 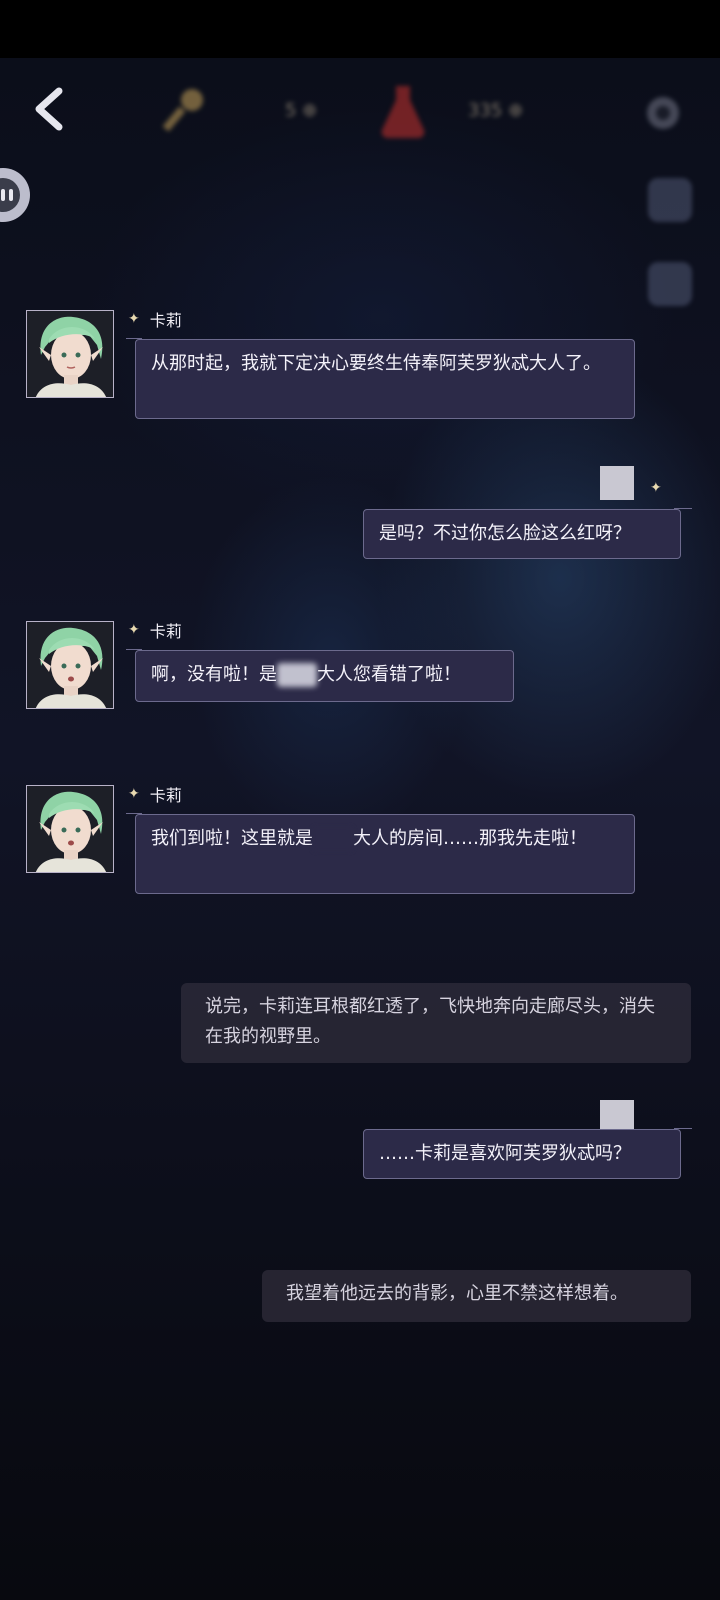 What do you see at coordinates (232, 838) in the screenshot?
I see `dialogue-text: 我们到啦！这里就是` at bounding box center [232, 838].